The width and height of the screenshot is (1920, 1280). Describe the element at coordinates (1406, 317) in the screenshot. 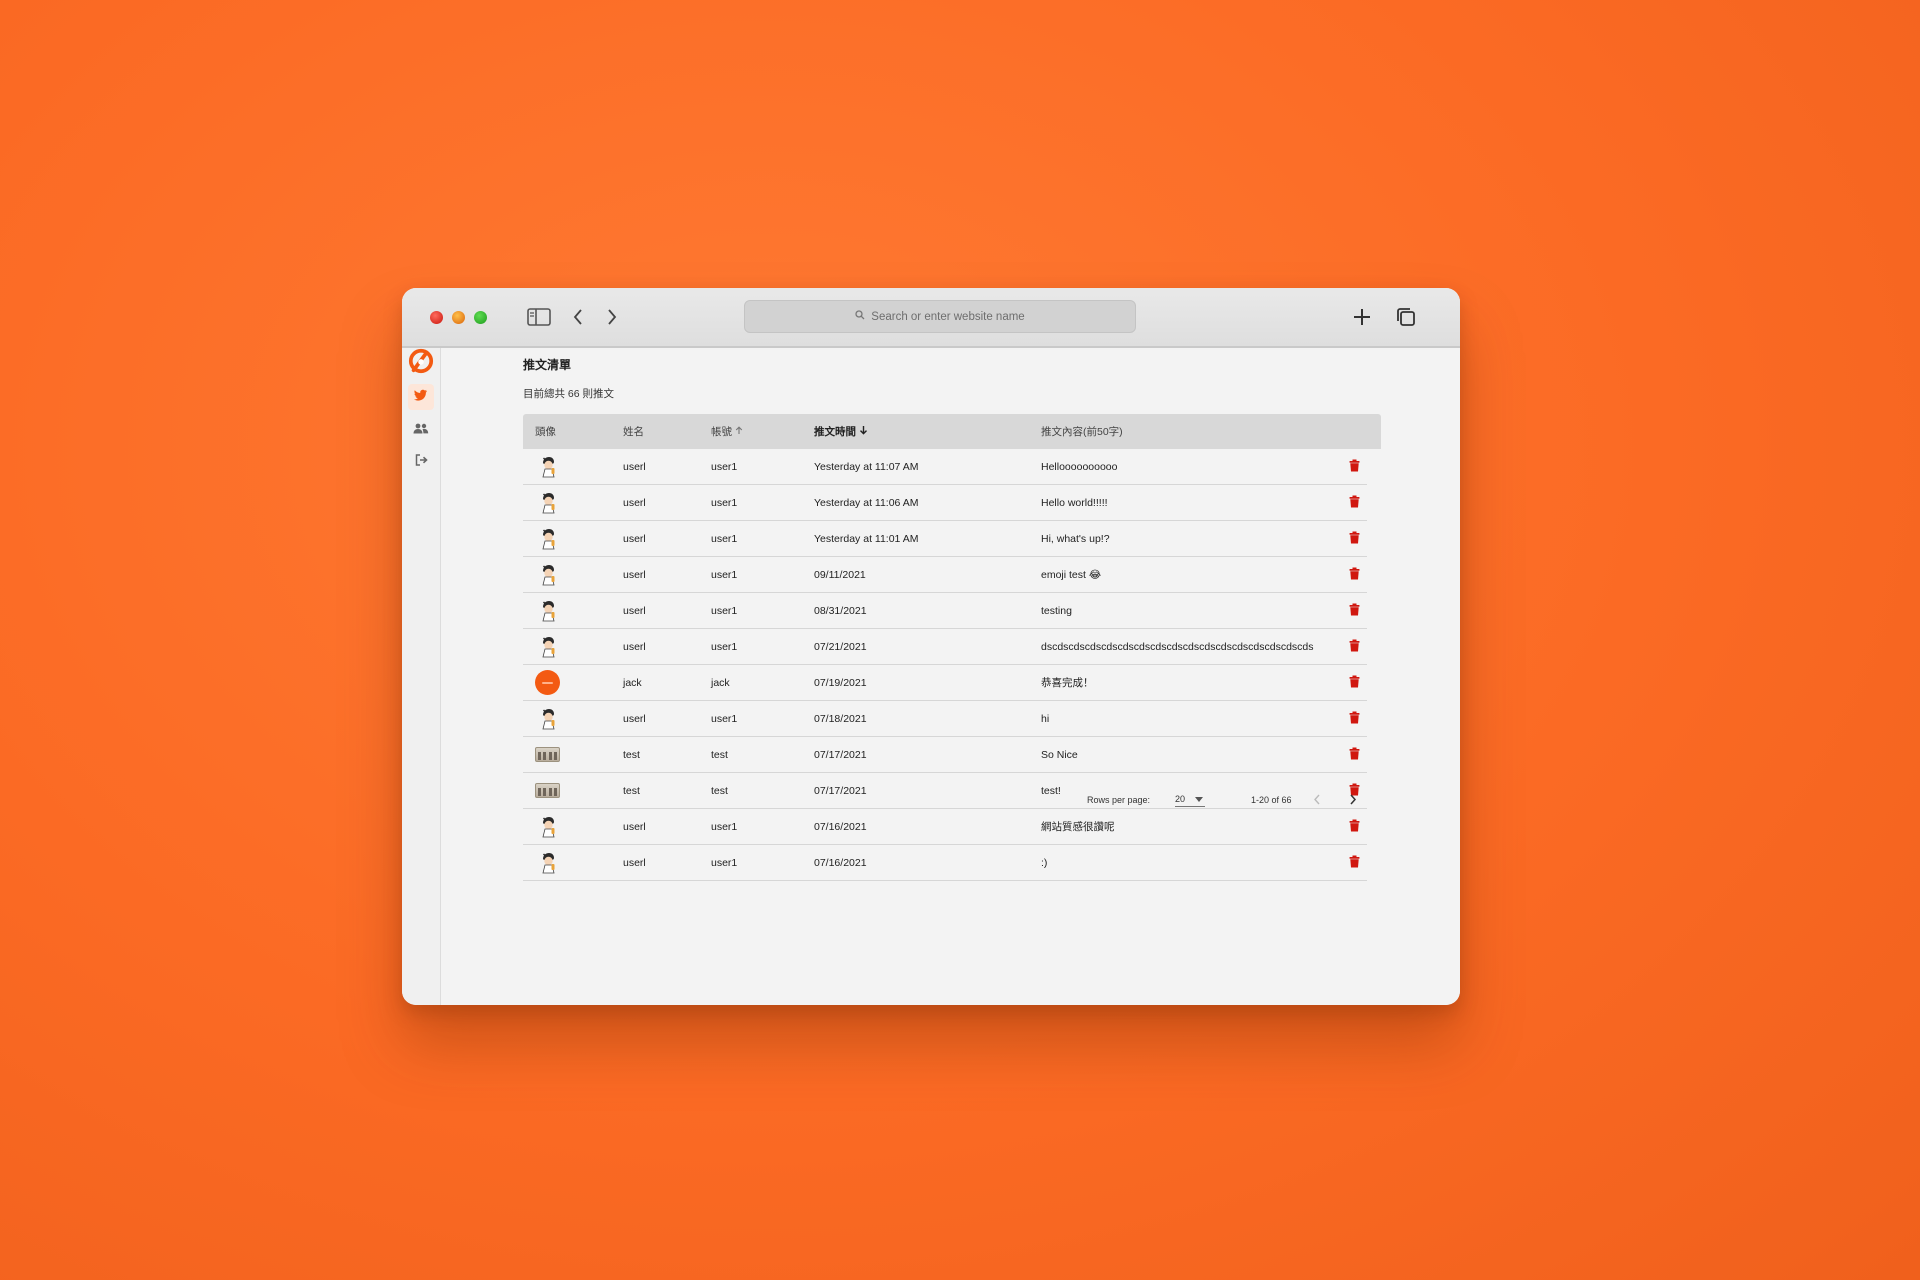

I see `tab-overview-icon` at that location.